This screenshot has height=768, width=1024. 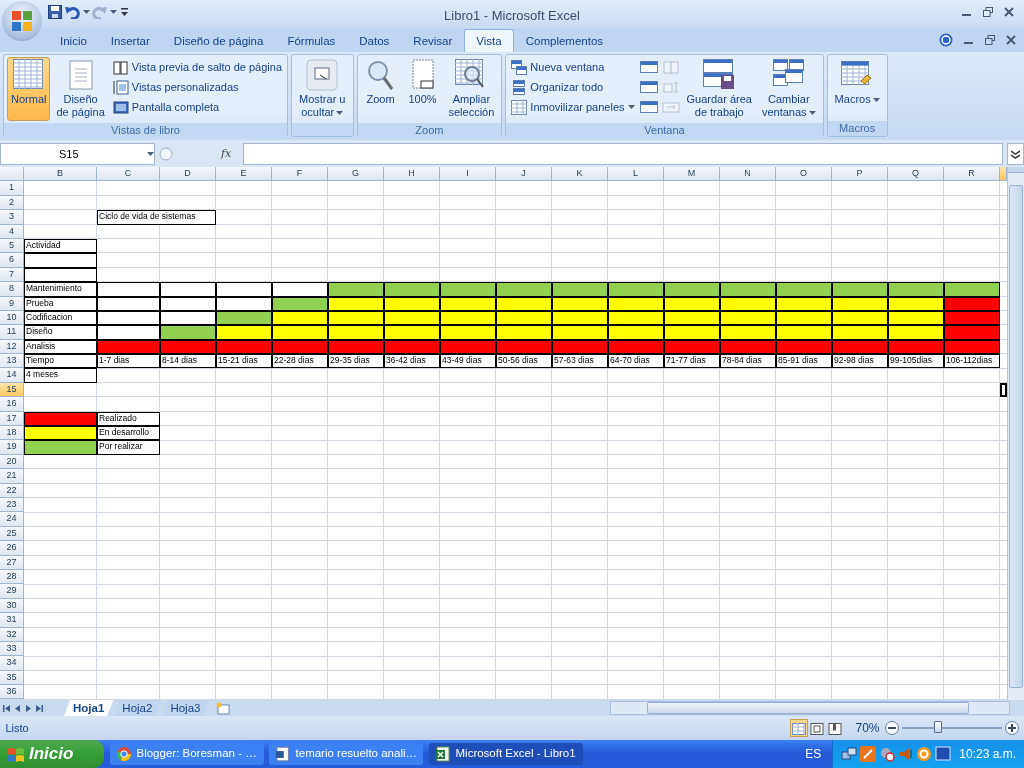 I want to click on row-header: 26, so click(x=12, y=548).